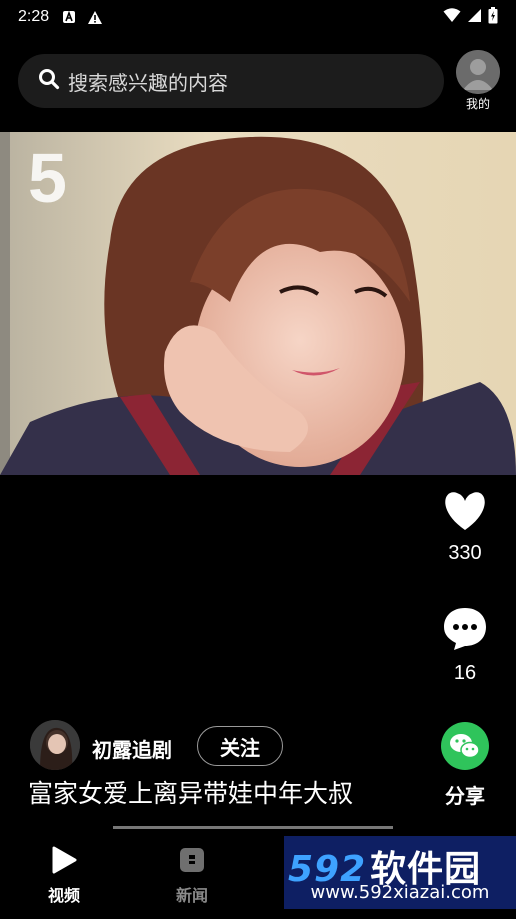 The height and width of the screenshot is (919, 516). I want to click on watermark-logo: 592 软件园 www.592xiazai.com, so click(400, 872).